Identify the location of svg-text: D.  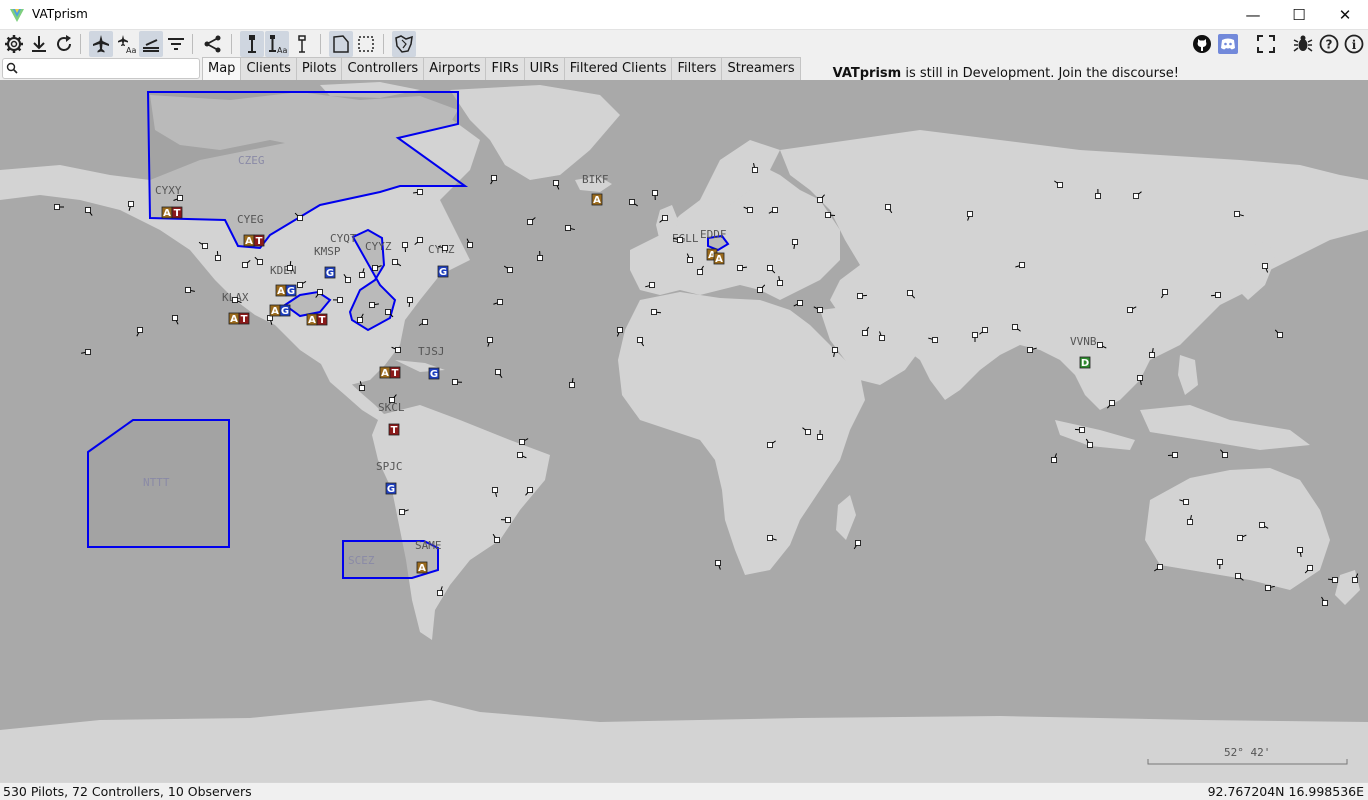
(1085, 363).